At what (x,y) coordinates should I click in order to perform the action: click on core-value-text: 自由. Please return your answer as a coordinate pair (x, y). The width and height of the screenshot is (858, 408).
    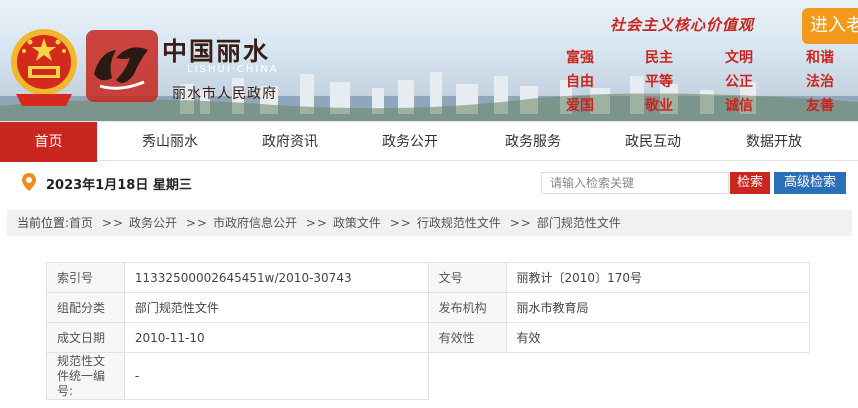
    Looking at the image, I should click on (580, 82).